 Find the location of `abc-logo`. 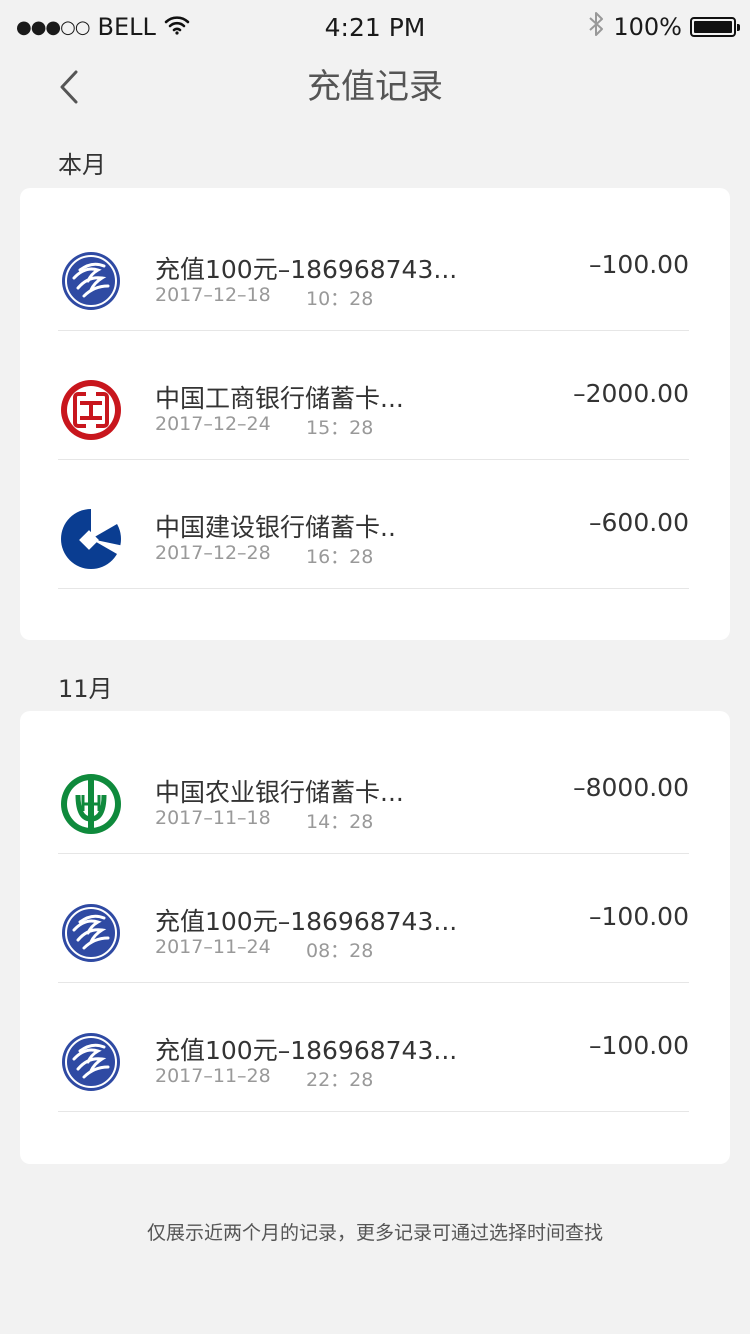

abc-logo is located at coordinates (91, 804).